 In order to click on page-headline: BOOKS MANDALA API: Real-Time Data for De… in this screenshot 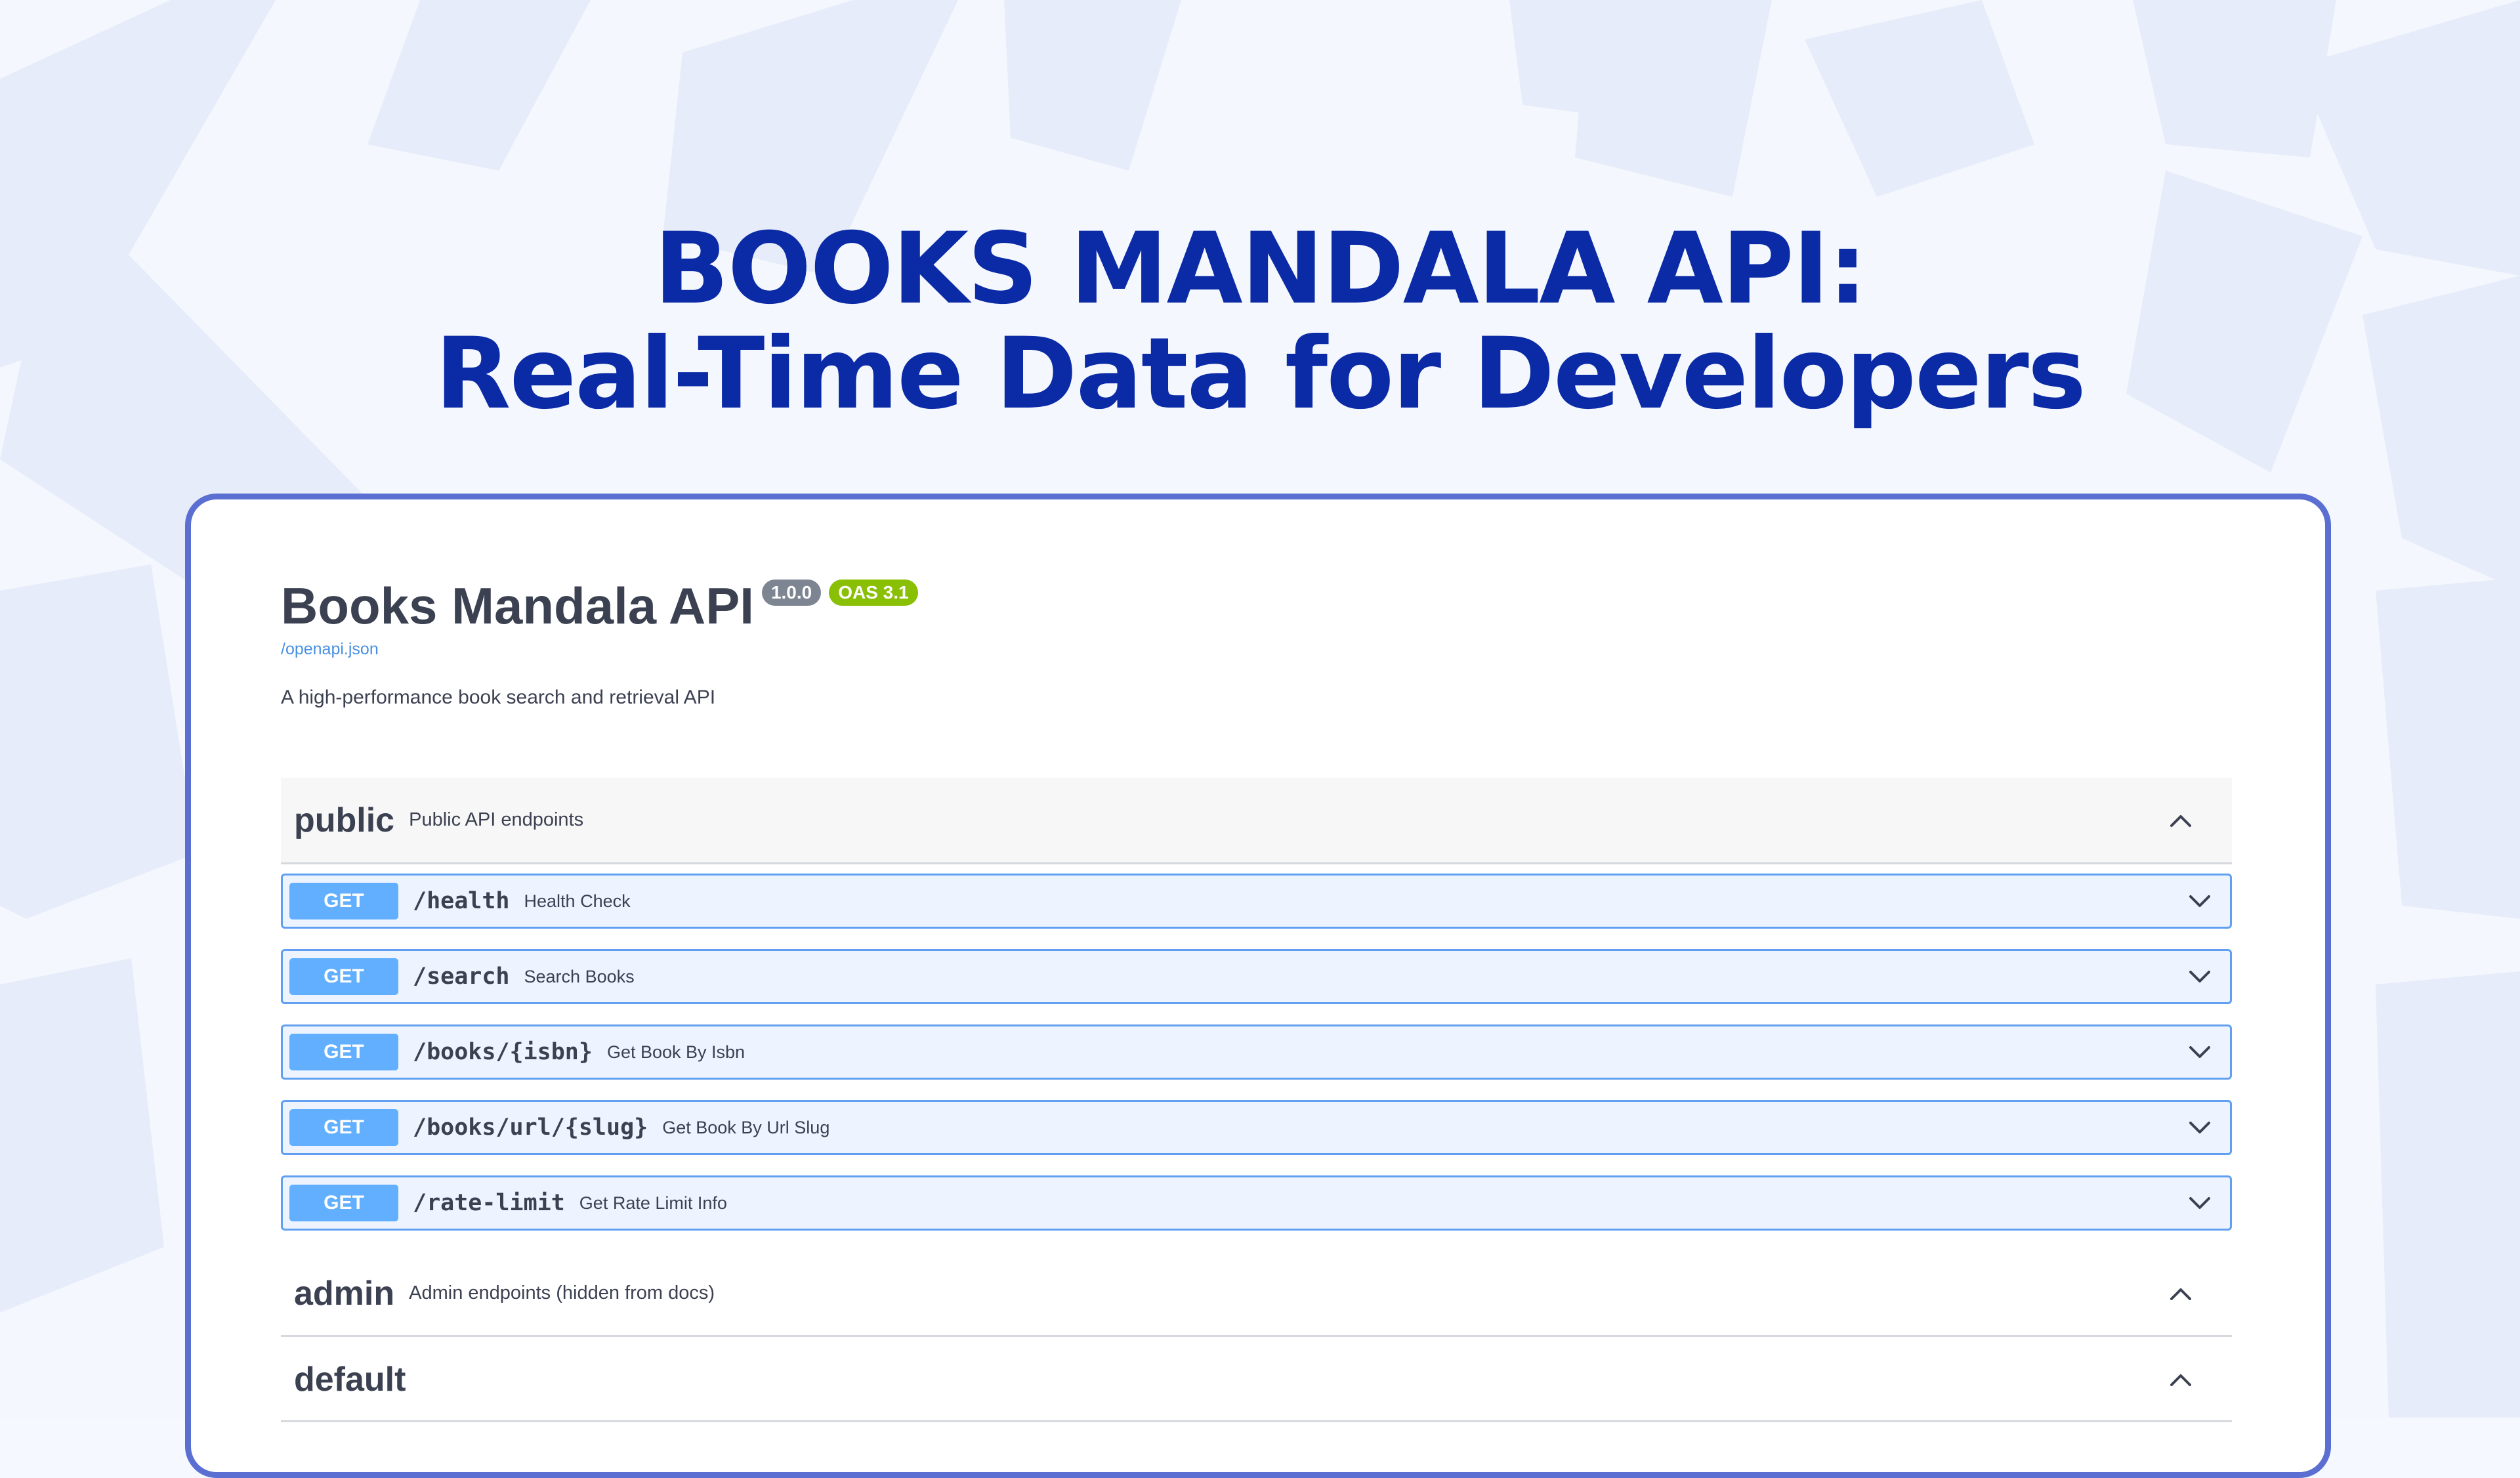, I will do `click(1260, 322)`.